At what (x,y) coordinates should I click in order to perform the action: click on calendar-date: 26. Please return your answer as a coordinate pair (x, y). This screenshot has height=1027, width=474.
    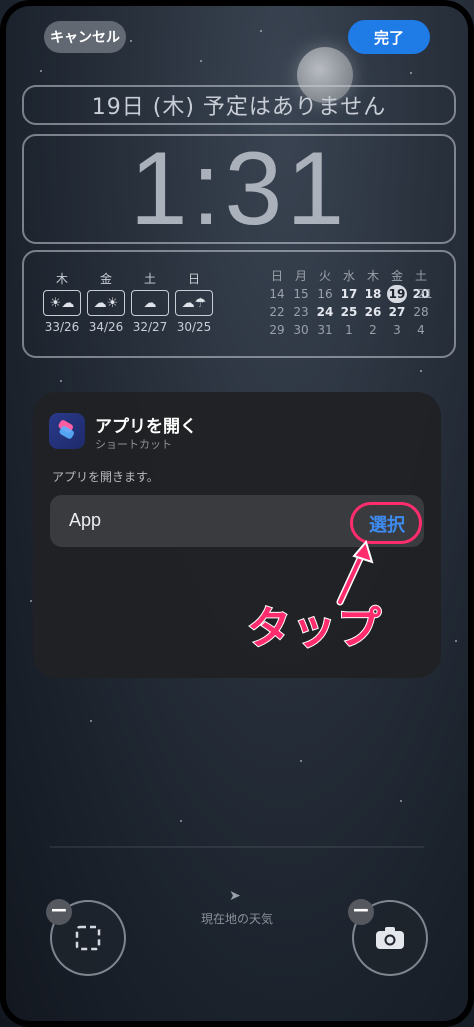
    Looking at the image, I should click on (373, 312).